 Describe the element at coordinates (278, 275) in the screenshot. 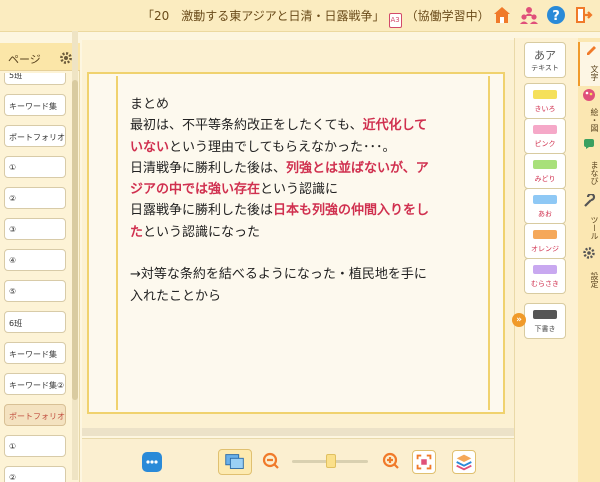

I see `text-line: →対等な条約を結べるようになった・植民地を手に` at that location.